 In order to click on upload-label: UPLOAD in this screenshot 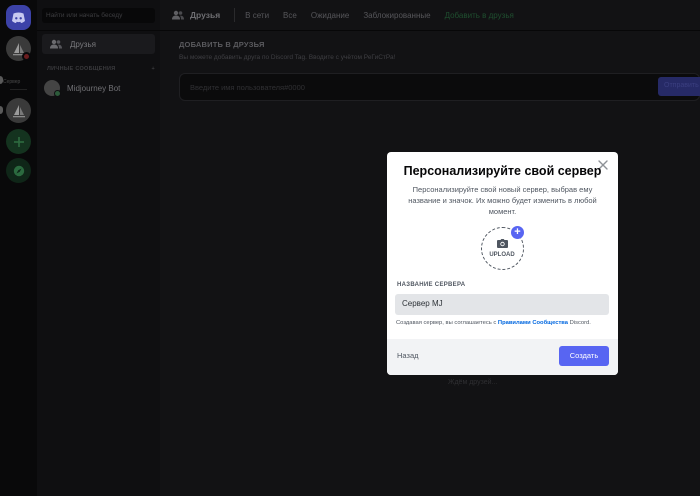, I will do `click(502, 255)`.